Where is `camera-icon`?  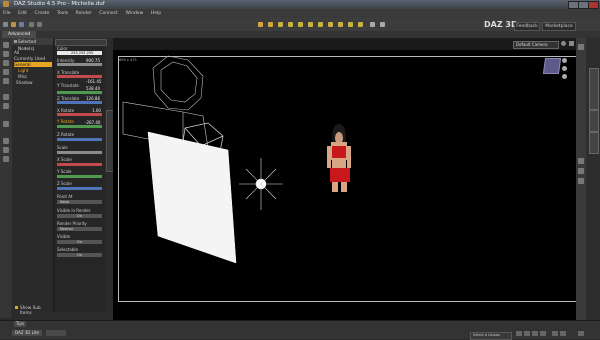 camera-icon is located at coordinates (6, 141).